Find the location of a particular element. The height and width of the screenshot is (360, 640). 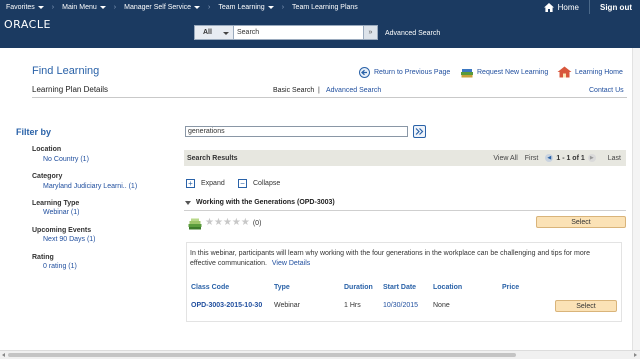

next-page-icon: ▶ is located at coordinates (591, 158).